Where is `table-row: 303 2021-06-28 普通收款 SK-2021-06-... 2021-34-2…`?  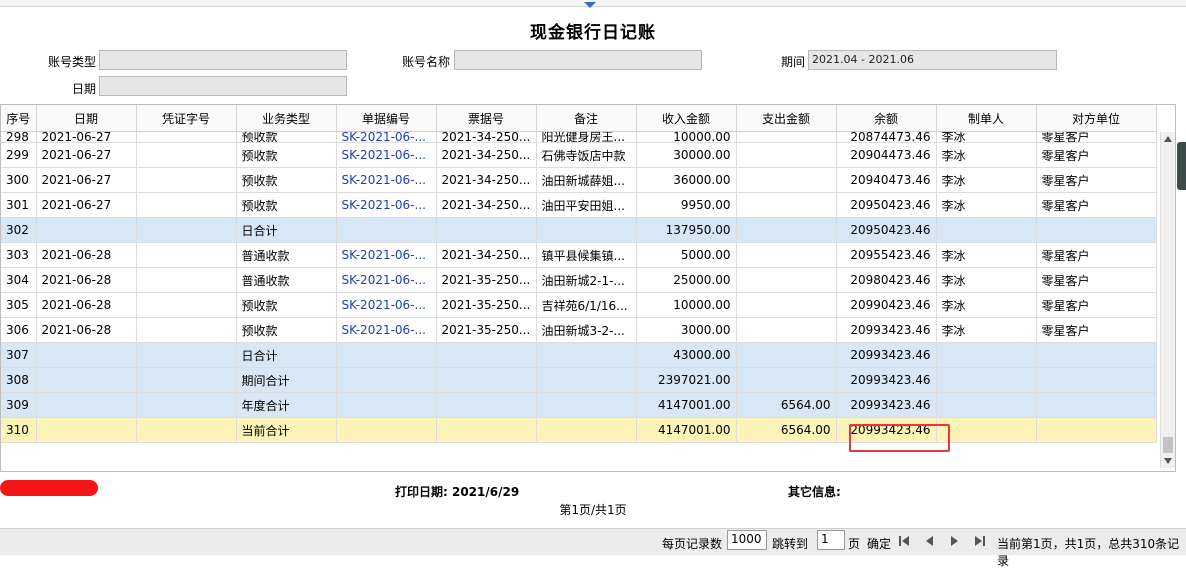
table-row: 303 2021-06-28 普通收款 SK-2021-06-... 2021-34-2… is located at coordinates (579, 255).